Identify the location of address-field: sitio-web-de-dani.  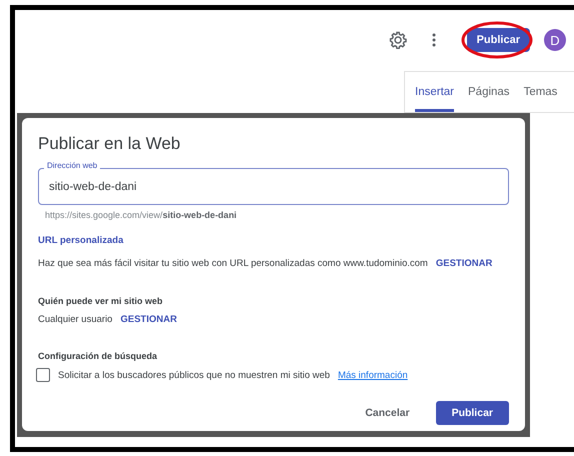
(273, 186).